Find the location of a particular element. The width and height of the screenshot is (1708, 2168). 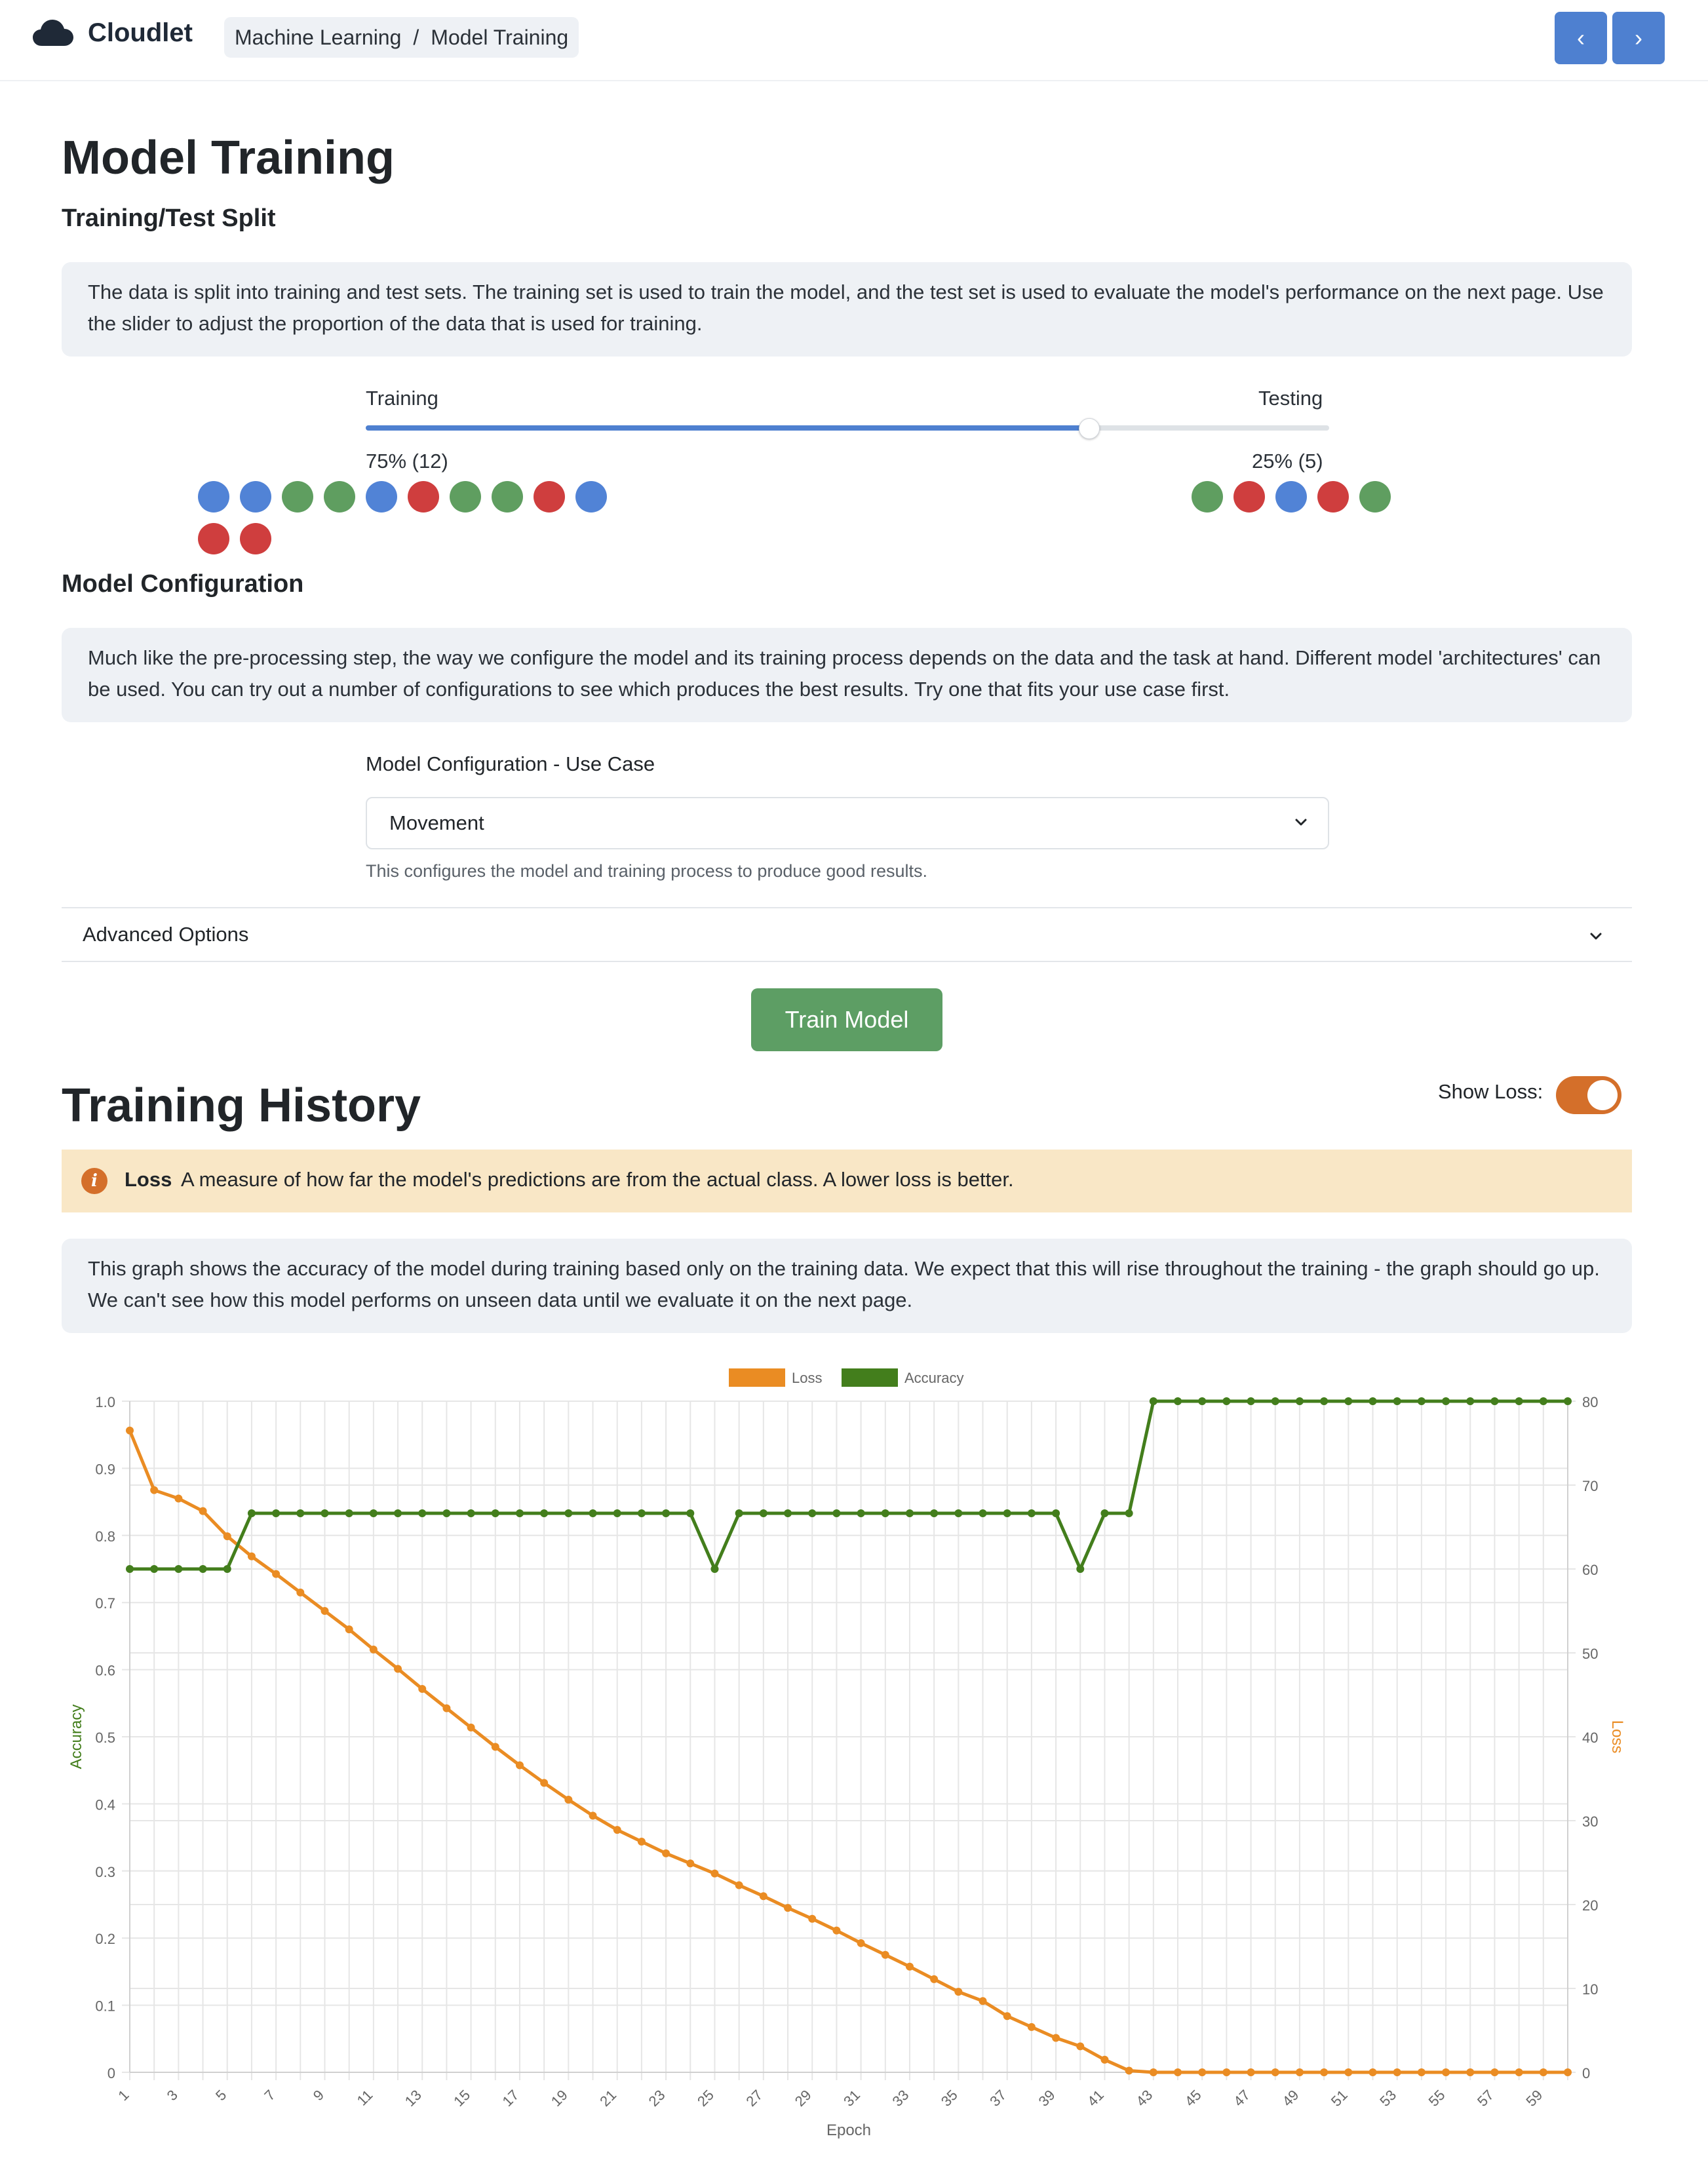

split-heading: Training/Test Split is located at coordinates (169, 218).